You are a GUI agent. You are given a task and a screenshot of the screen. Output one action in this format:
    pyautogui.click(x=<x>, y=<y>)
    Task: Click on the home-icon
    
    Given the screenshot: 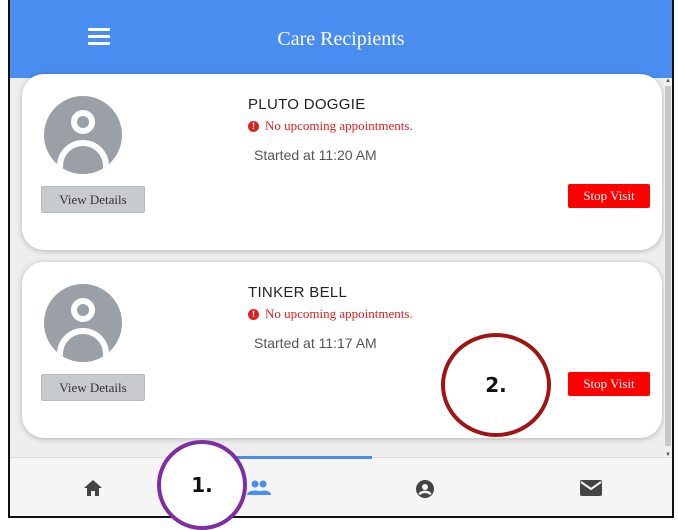 What is the action you would take?
    pyautogui.click(x=93, y=488)
    